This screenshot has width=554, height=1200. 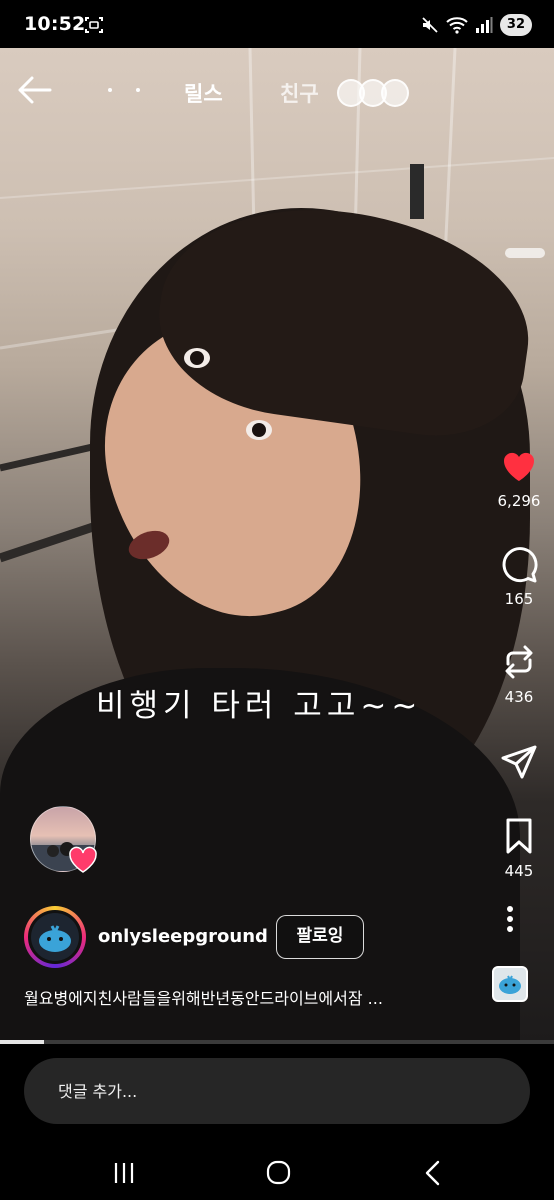 I want to click on save-action: 445, so click(x=519, y=848).